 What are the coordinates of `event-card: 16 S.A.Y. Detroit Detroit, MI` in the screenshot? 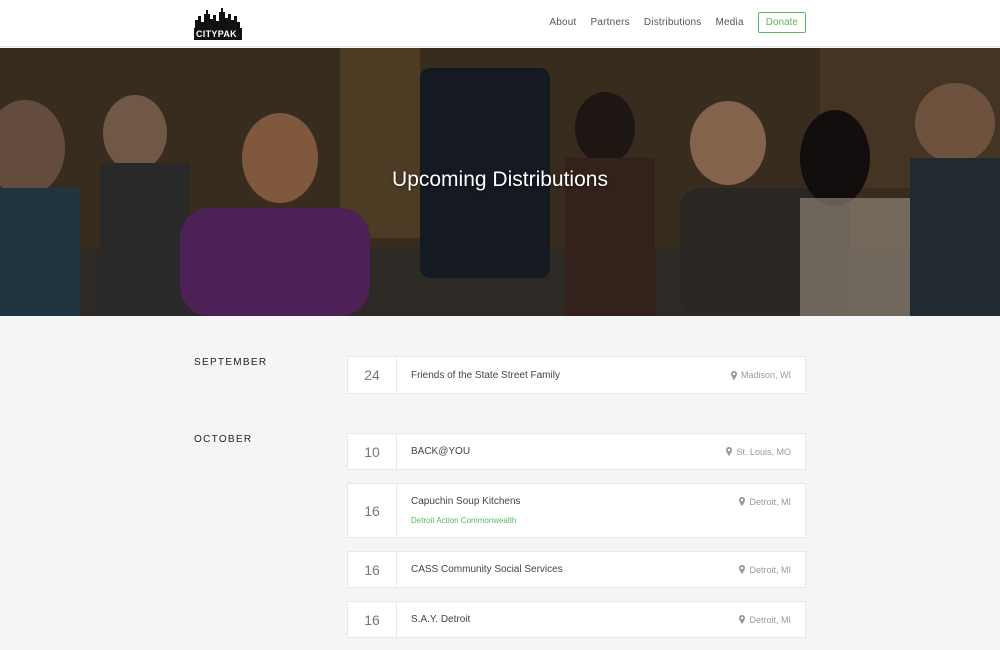 It's located at (576, 619).